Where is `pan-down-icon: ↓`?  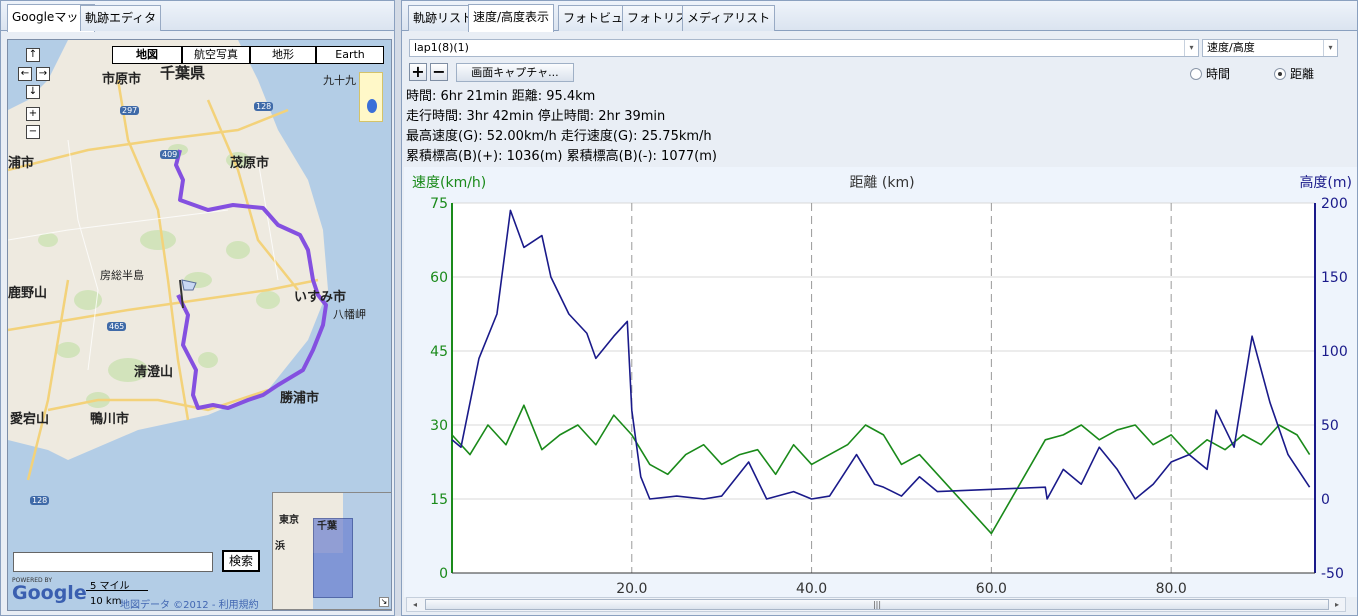
pan-down-icon: ↓ is located at coordinates (33, 92).